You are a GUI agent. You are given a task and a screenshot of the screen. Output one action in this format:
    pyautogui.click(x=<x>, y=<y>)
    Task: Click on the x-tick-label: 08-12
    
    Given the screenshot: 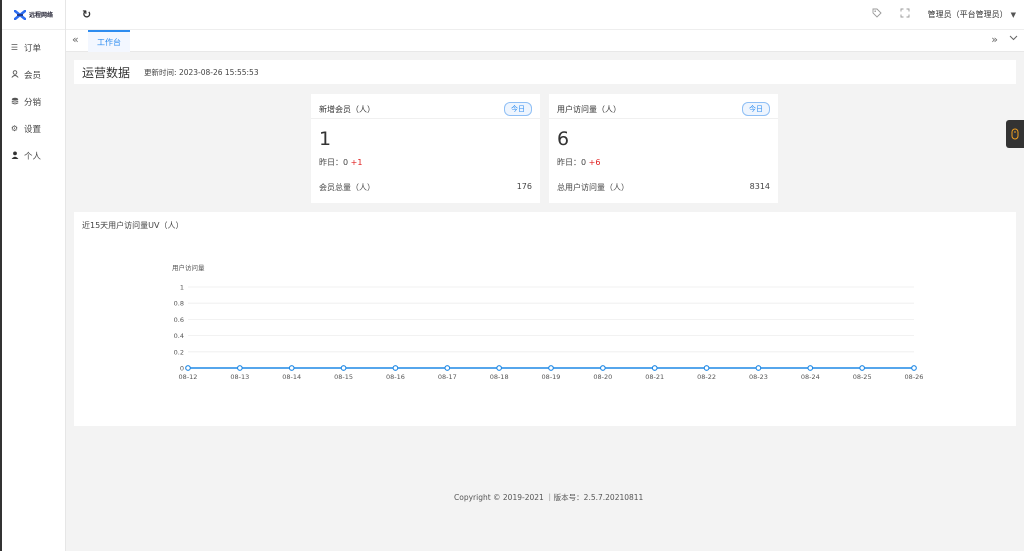 What is the action you would take?
    pyautogui.click(x=188, y=377)
    